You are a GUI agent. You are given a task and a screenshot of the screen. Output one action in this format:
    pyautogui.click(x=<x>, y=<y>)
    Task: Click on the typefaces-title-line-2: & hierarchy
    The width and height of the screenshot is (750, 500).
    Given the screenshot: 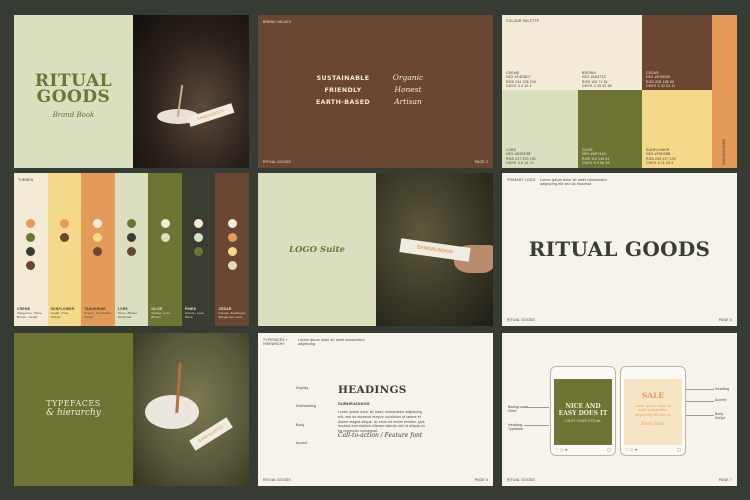 What is the action you would take?
    pyautogui.click(x=73, y=413)
    